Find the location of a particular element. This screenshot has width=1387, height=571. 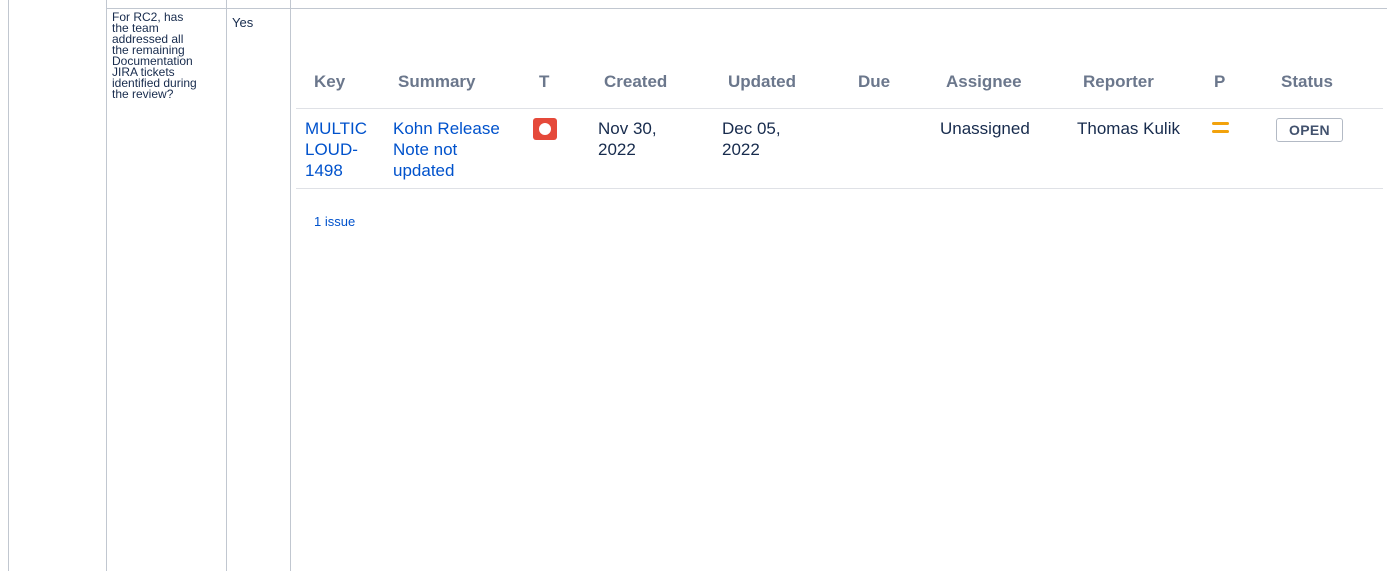

issue-count-link: 1 issue is located at coordinates (334, 221).